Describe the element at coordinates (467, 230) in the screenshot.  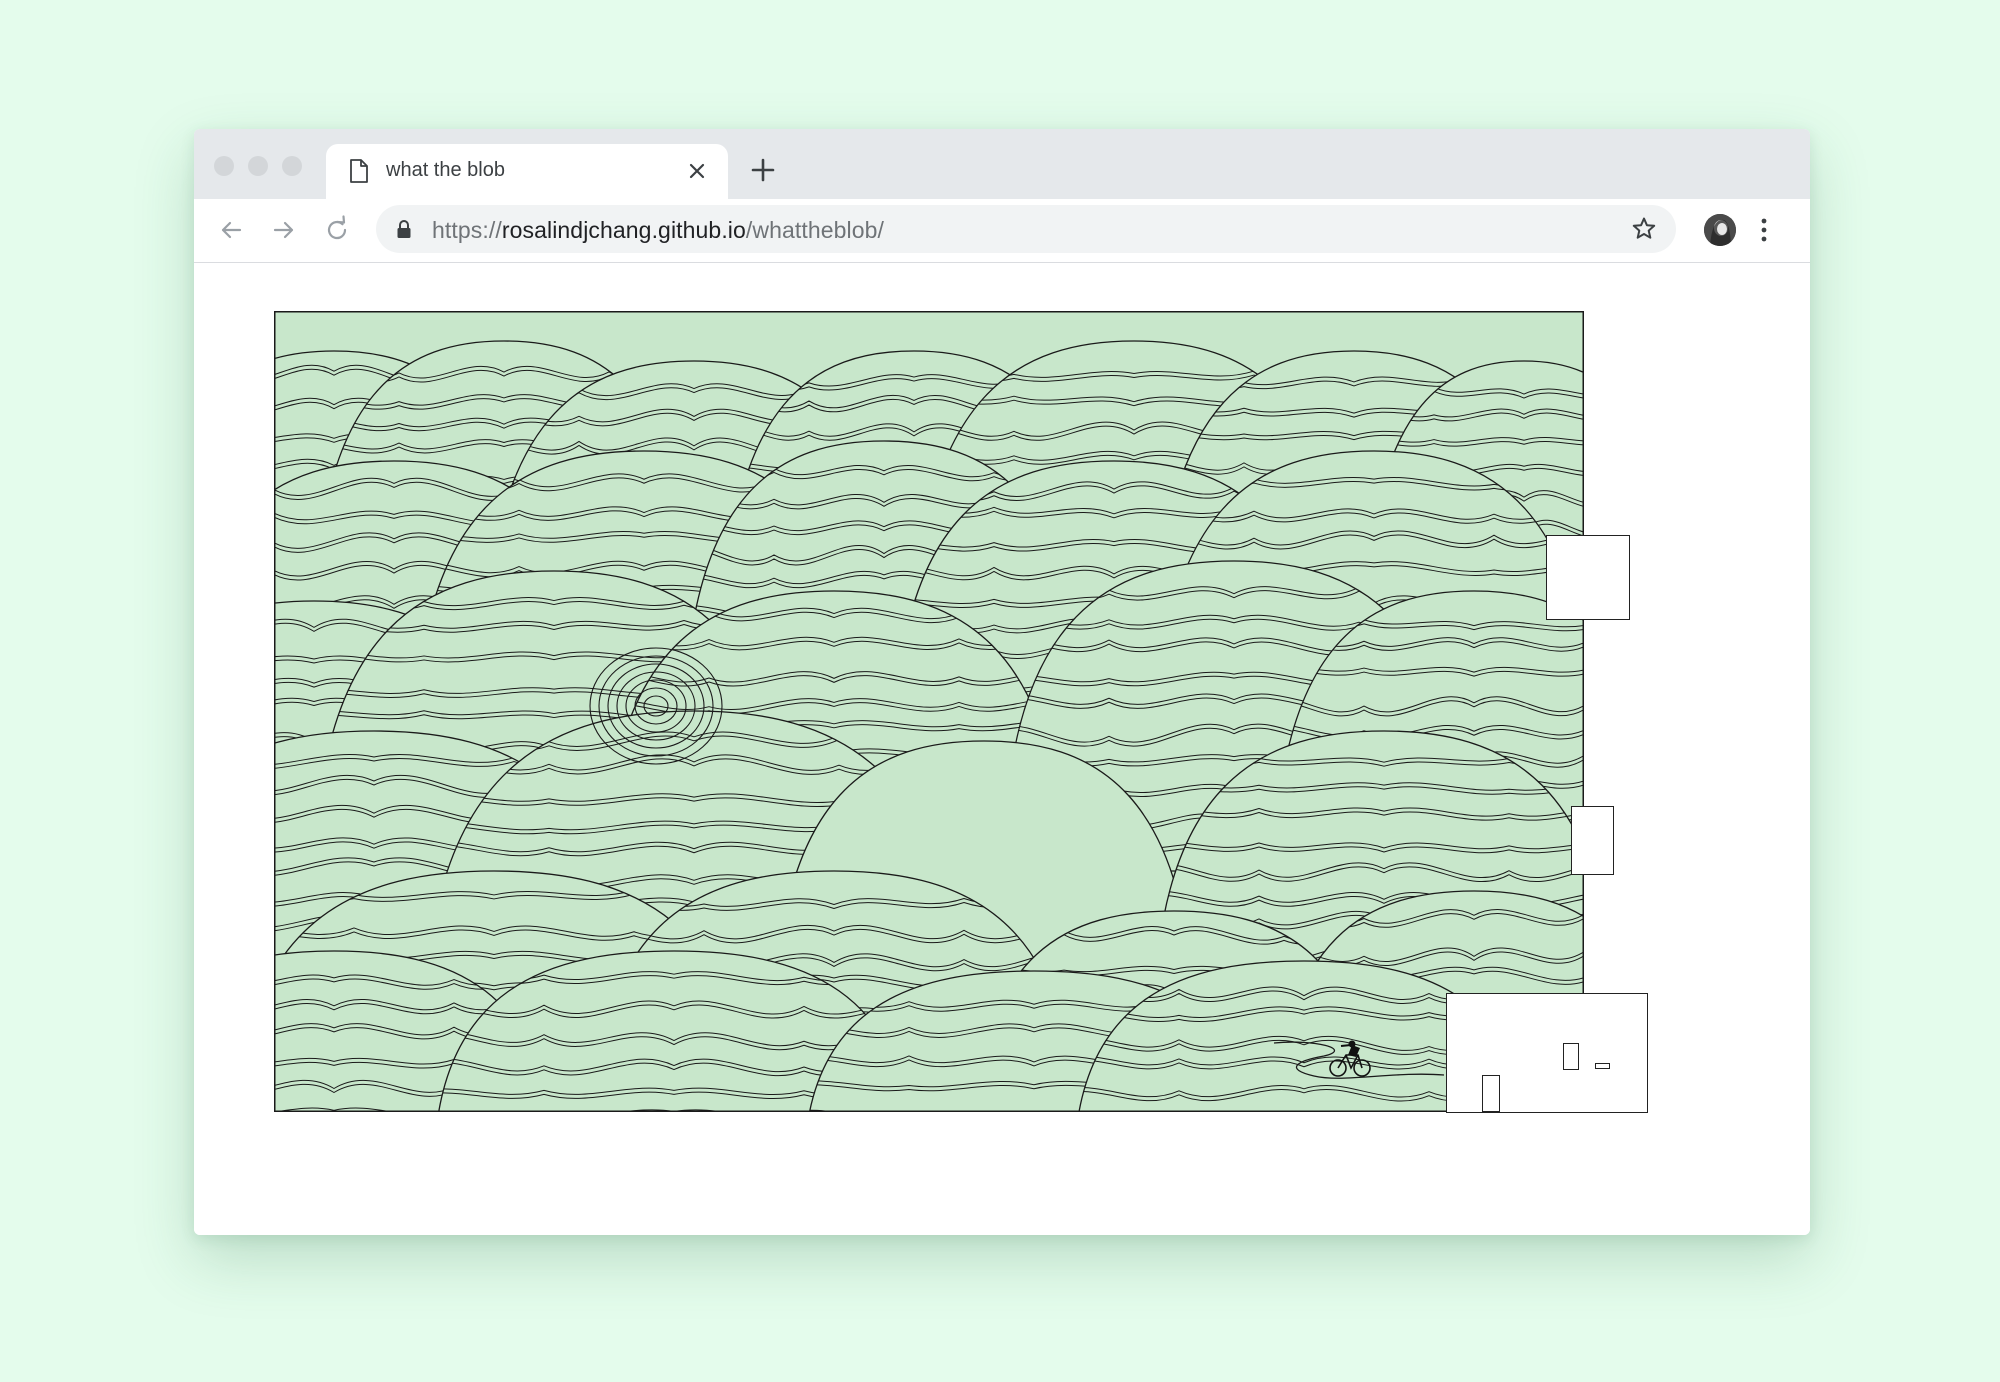
I see `url-scheme: https://` at that location.